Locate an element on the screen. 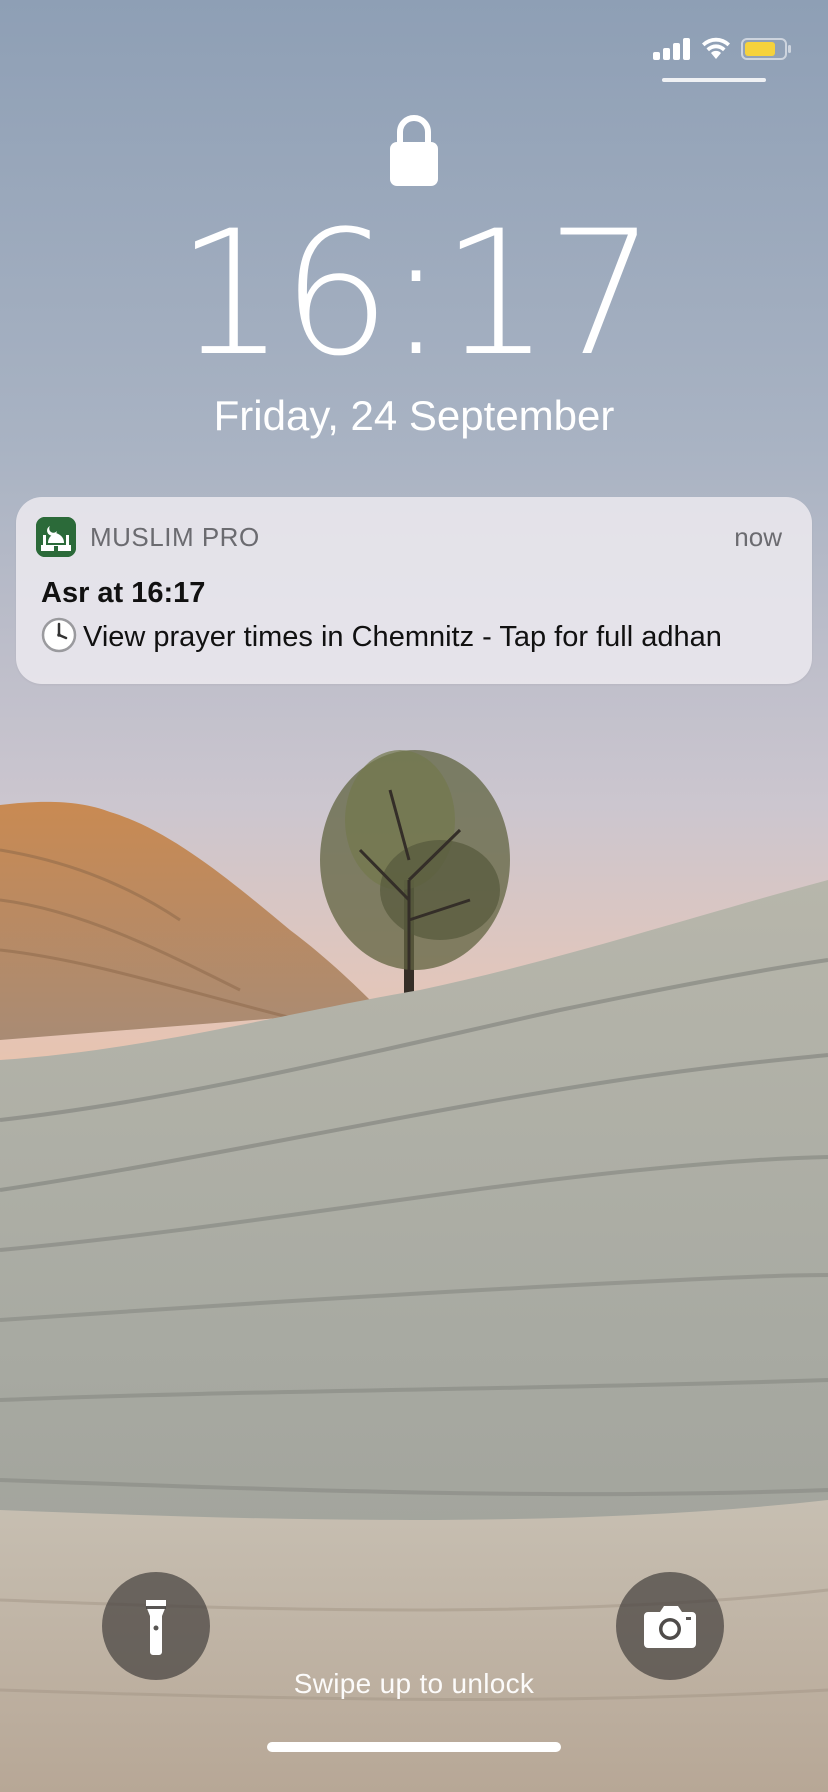 This screenshot has width=828, height=1792. home-indicator is located at coordinates (414, 1747).